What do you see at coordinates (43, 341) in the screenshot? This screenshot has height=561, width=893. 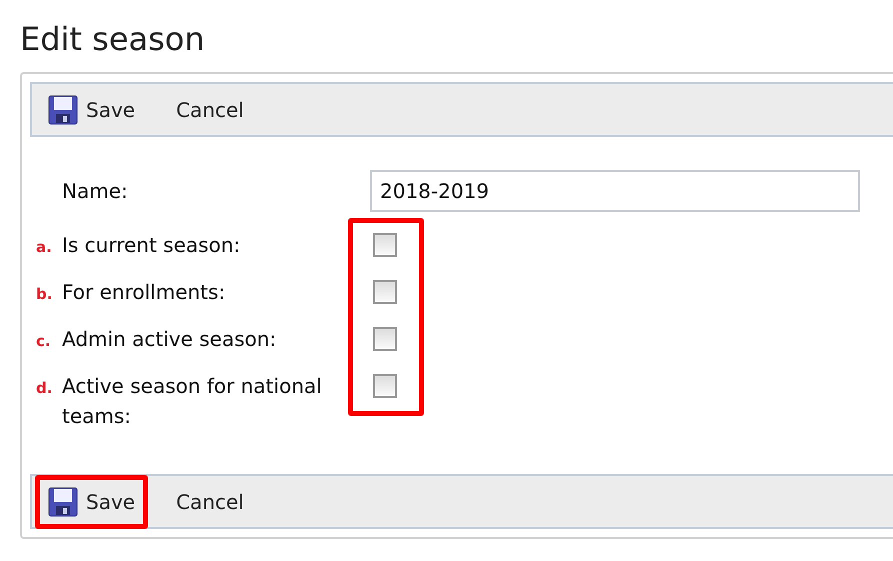 I see `list-marker: c.` at bounding box center [43, 341].